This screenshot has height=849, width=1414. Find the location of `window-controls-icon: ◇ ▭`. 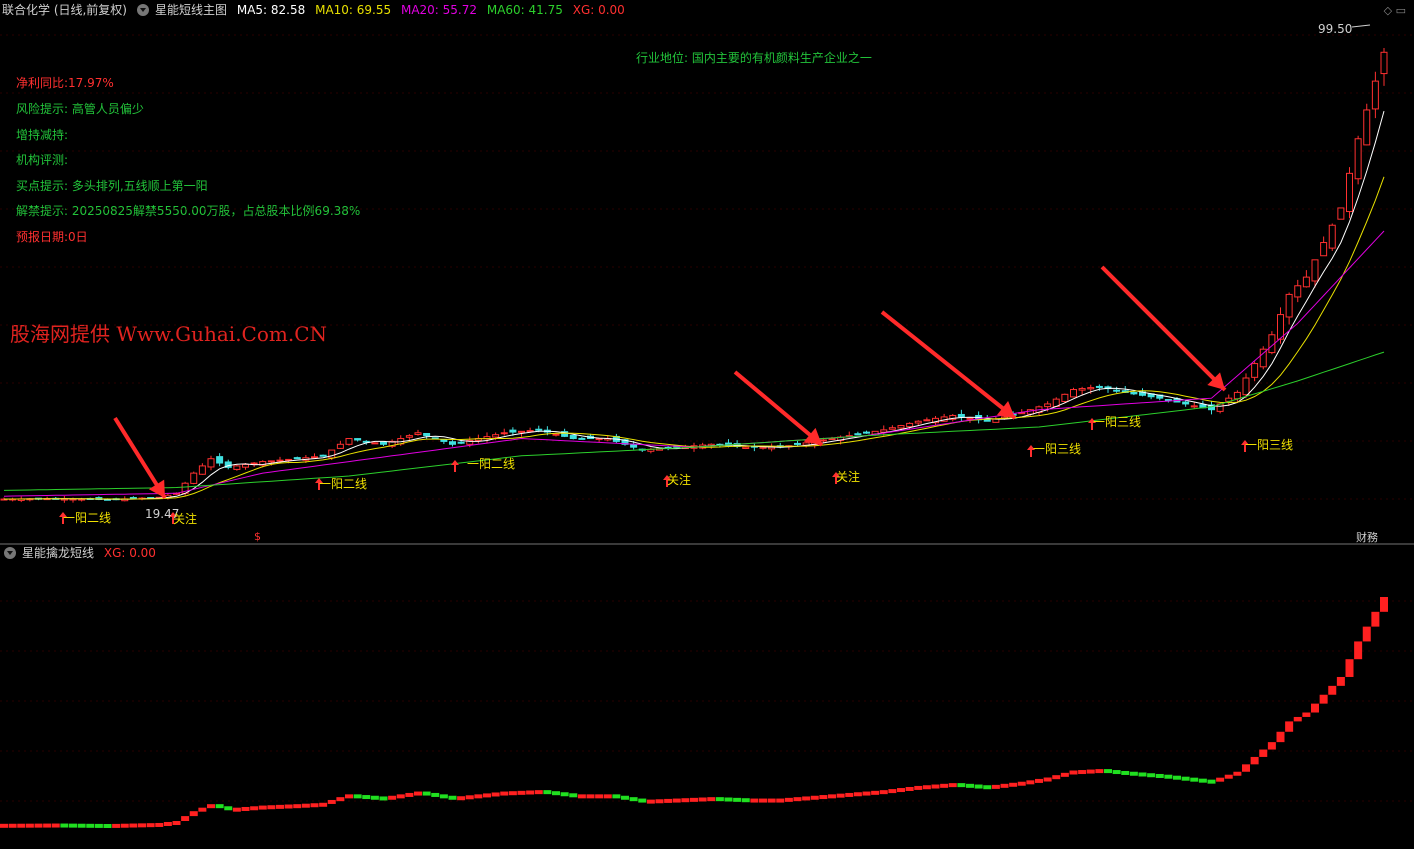

window-controls-icon: ◇ ▭ is located at coordinates (1395, 10).